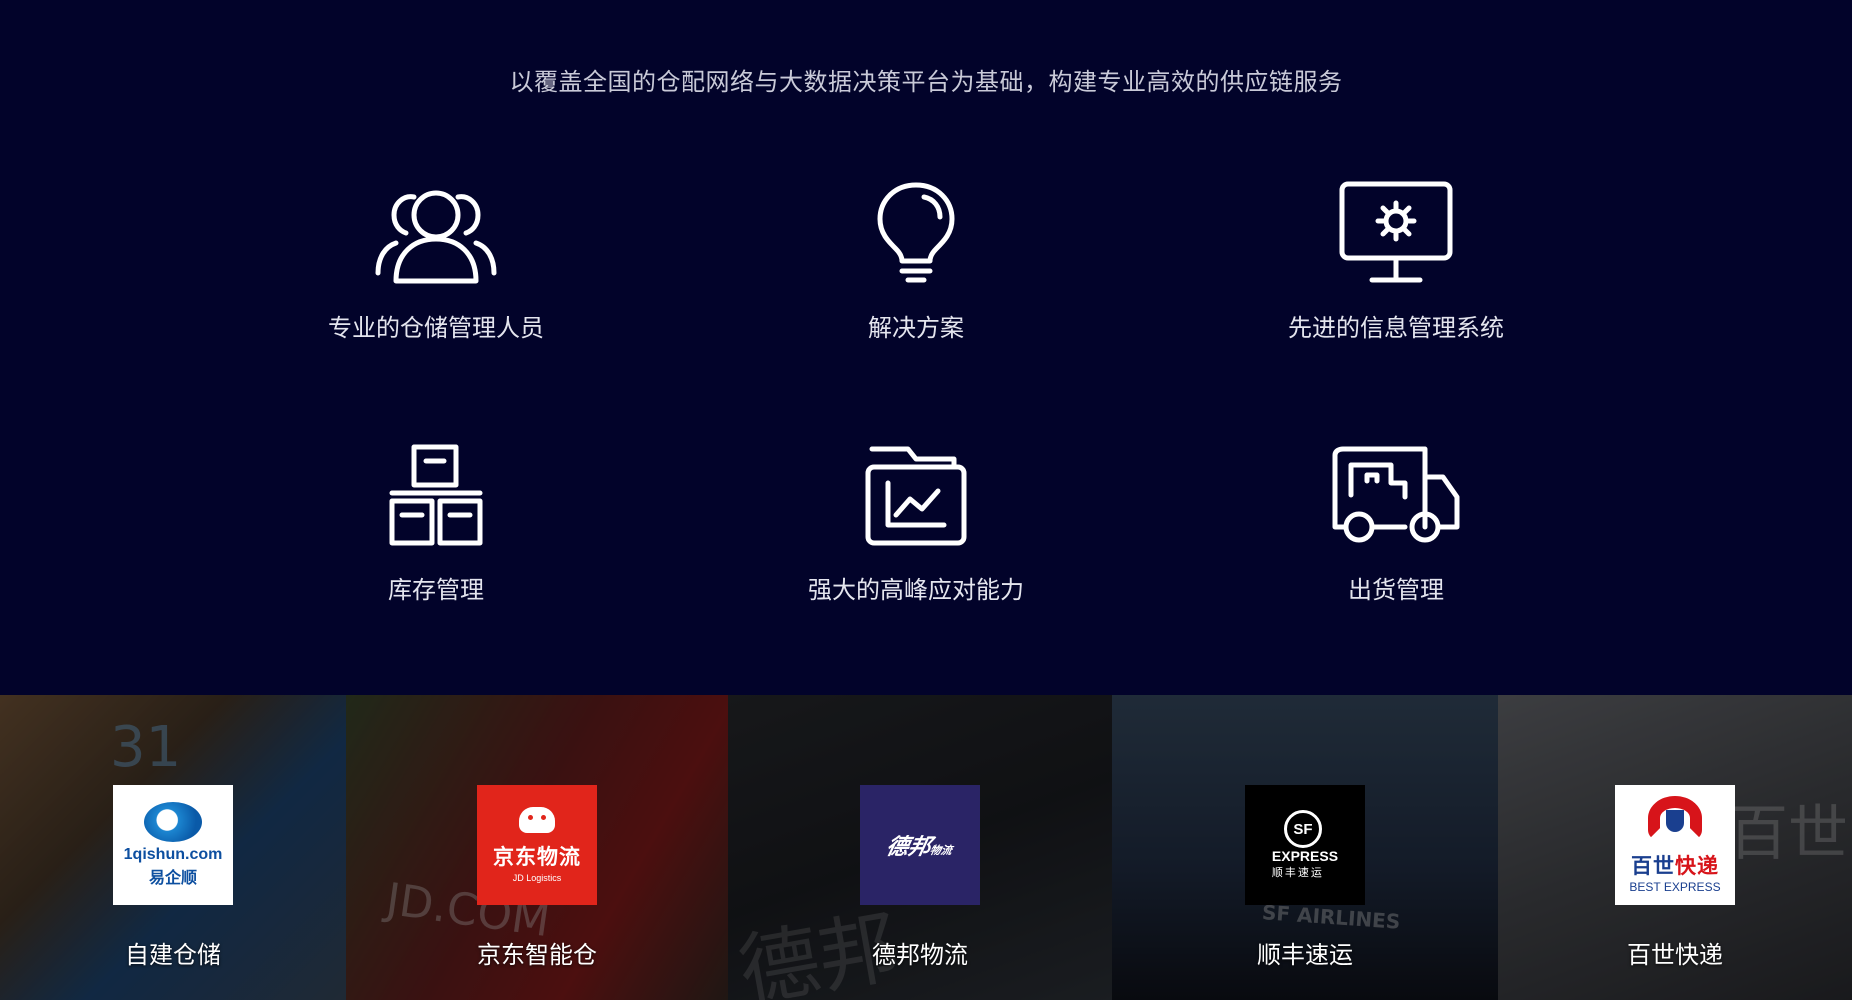  Describe the element at coordinates (920, 955) in the screenshot. I see `partner-name: 德邦物流` at that location.